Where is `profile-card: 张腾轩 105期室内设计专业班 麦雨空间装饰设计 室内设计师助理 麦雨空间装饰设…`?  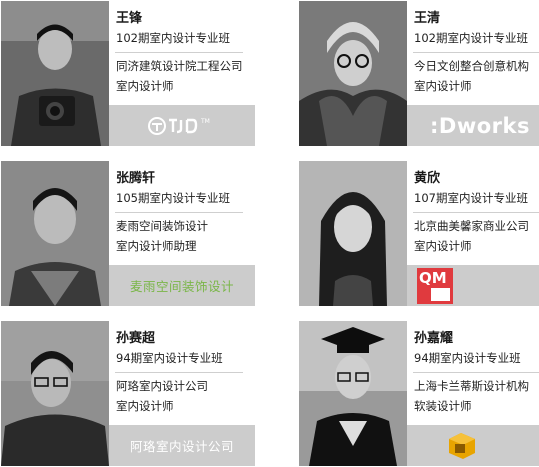
profile-card: 张腾轩 105期室内设计专业班 麦雨空间装饰设计 室内设计师助理 麦雨空间装饰设… is located at coordinates (128, 233).